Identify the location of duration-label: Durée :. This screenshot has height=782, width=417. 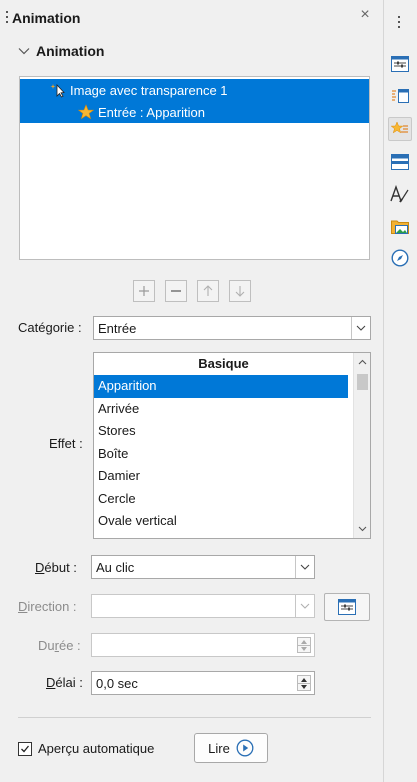
(59, 645).